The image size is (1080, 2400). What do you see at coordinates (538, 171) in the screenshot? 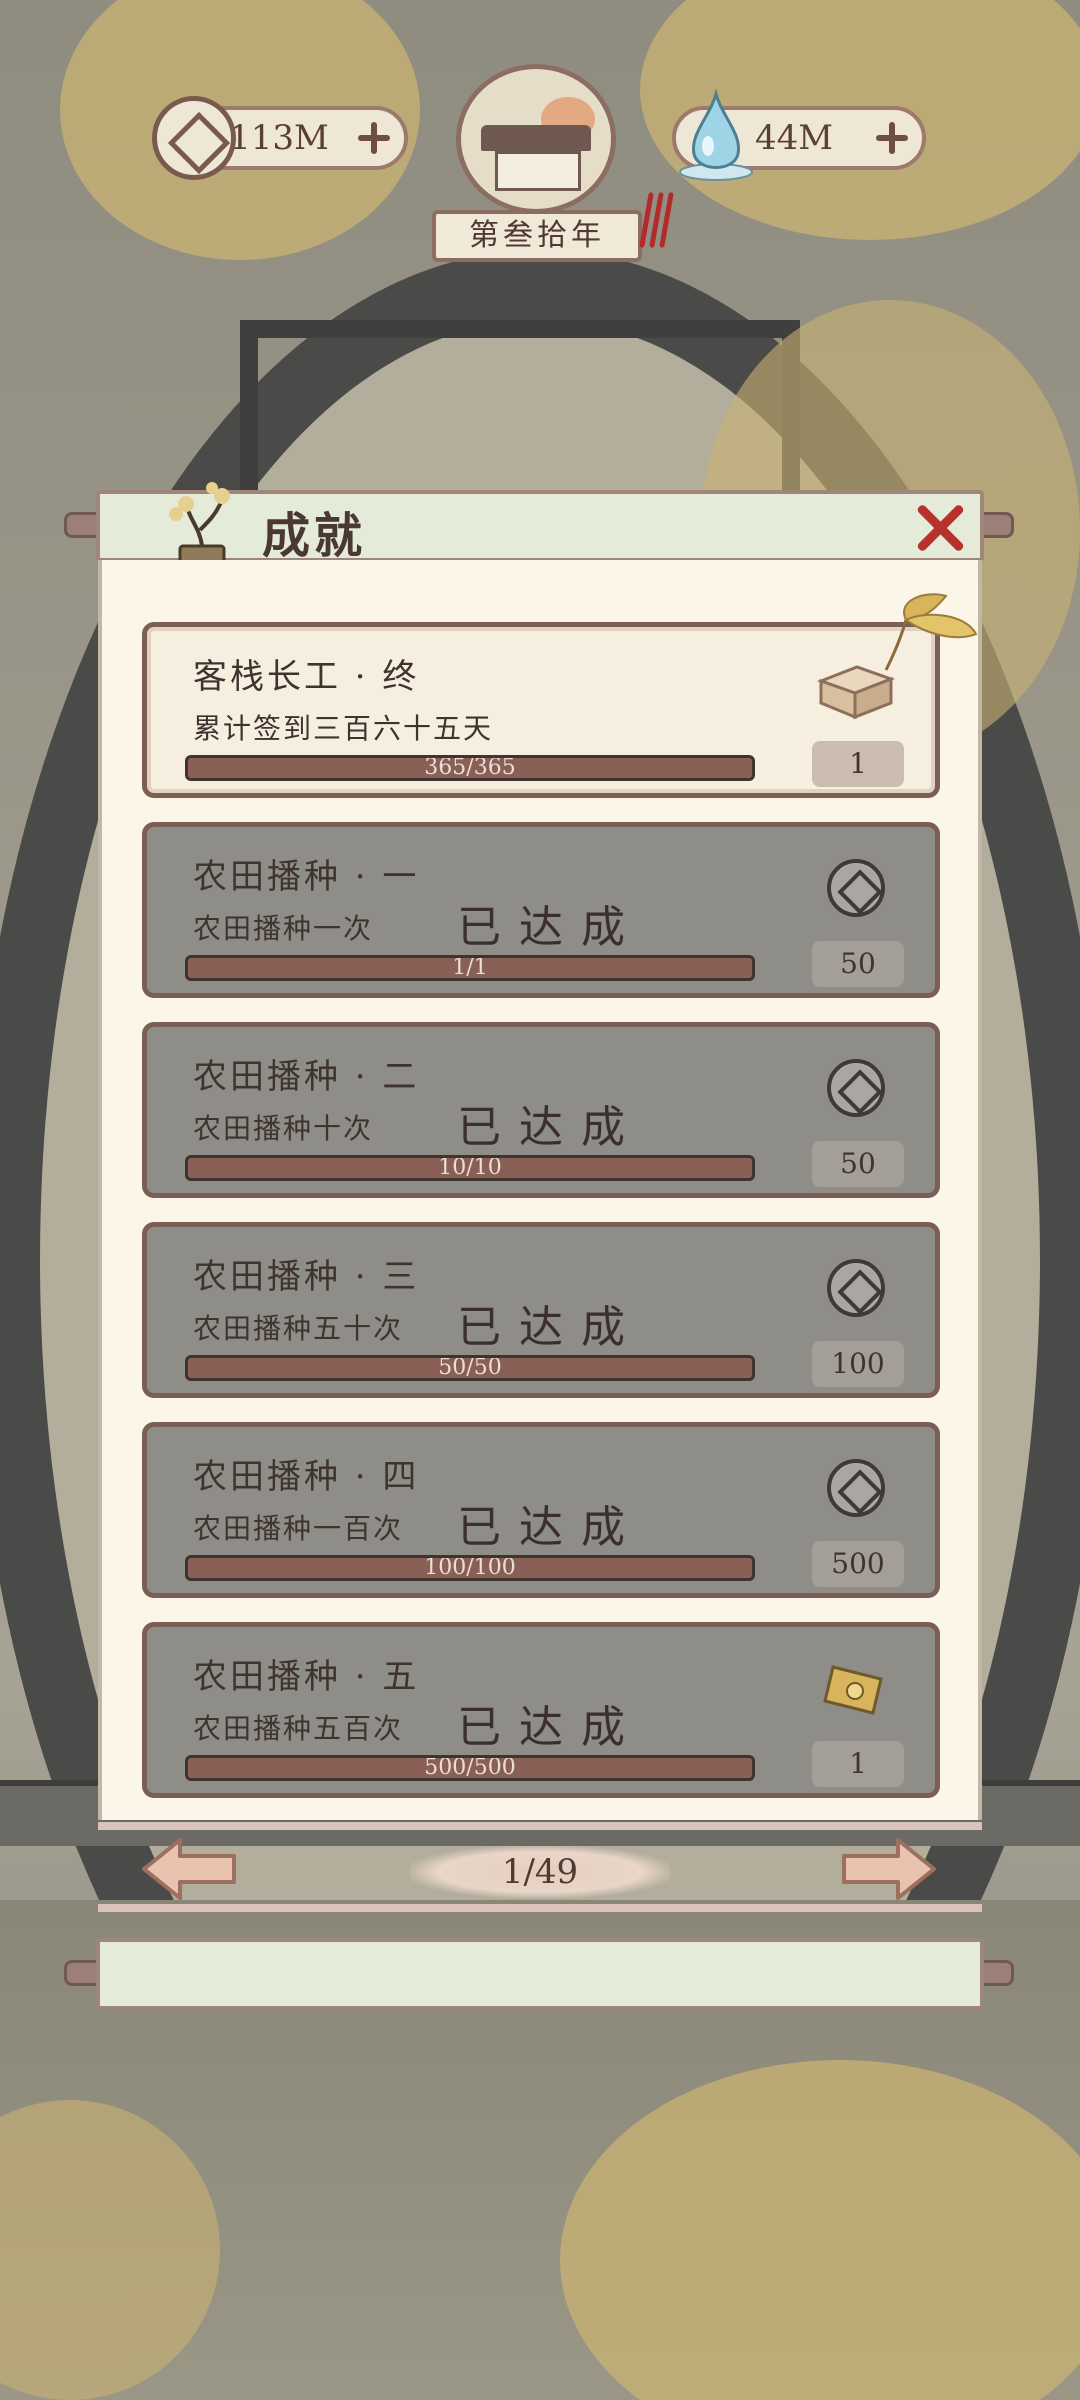
I see `crest-house-decoration` at bounding box center [538, 171].